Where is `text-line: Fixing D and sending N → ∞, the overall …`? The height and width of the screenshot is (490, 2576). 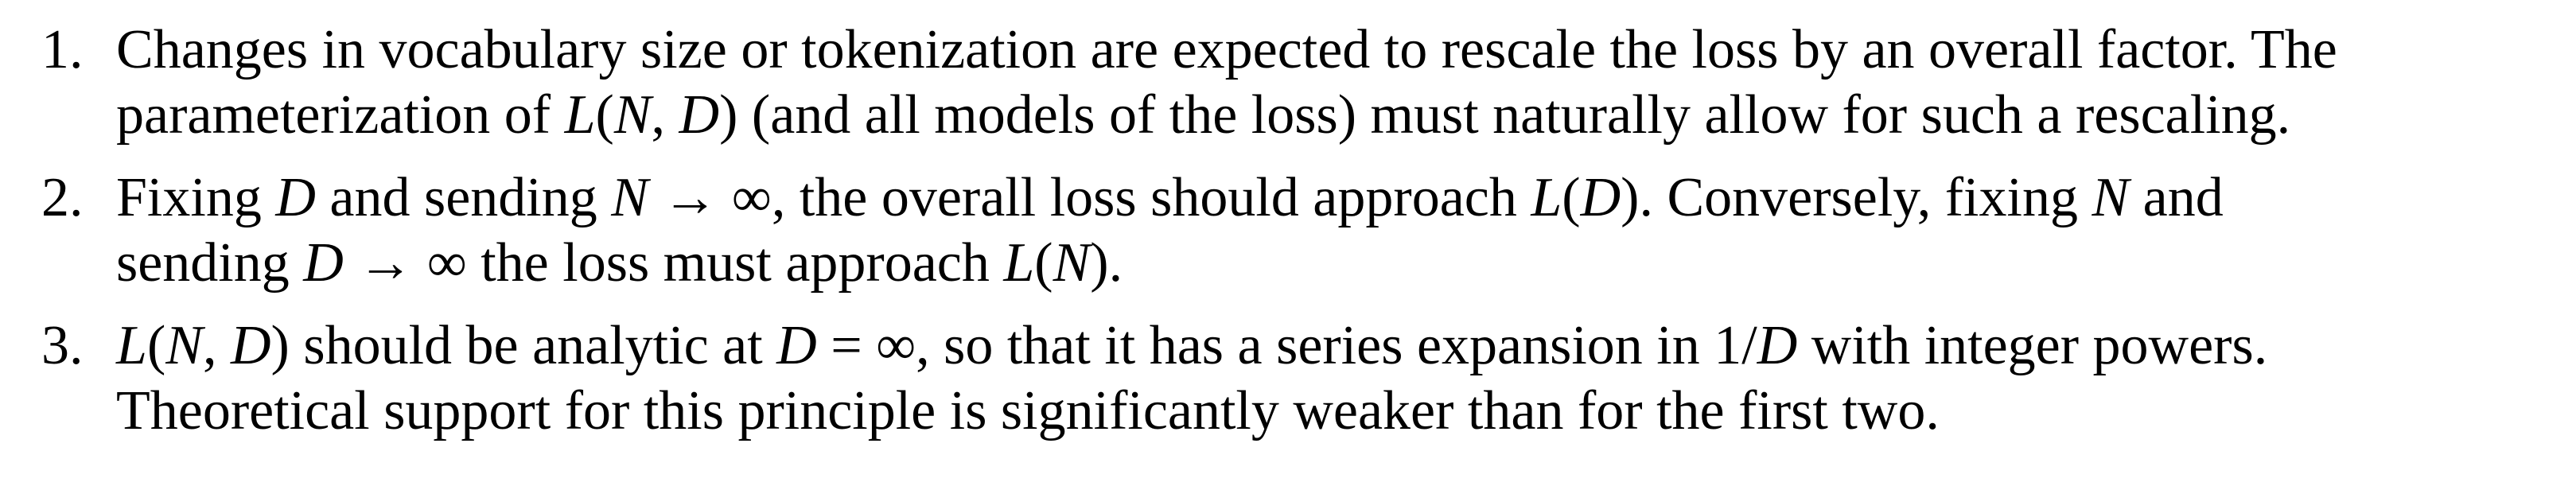 text-line: Fixing D and sending N → ∞, the overall … is located at coordinates (1170, 197).